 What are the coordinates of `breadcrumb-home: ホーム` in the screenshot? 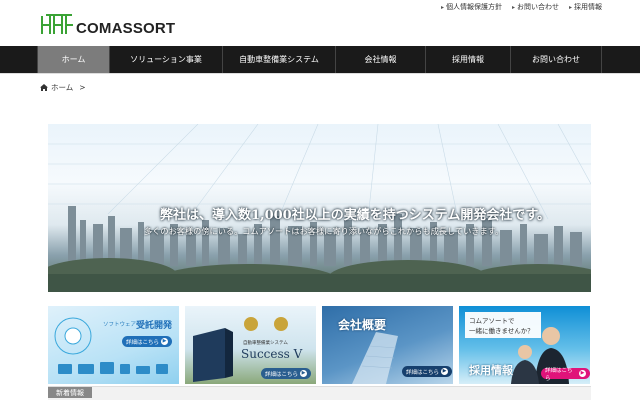 It's located at (62, 87).